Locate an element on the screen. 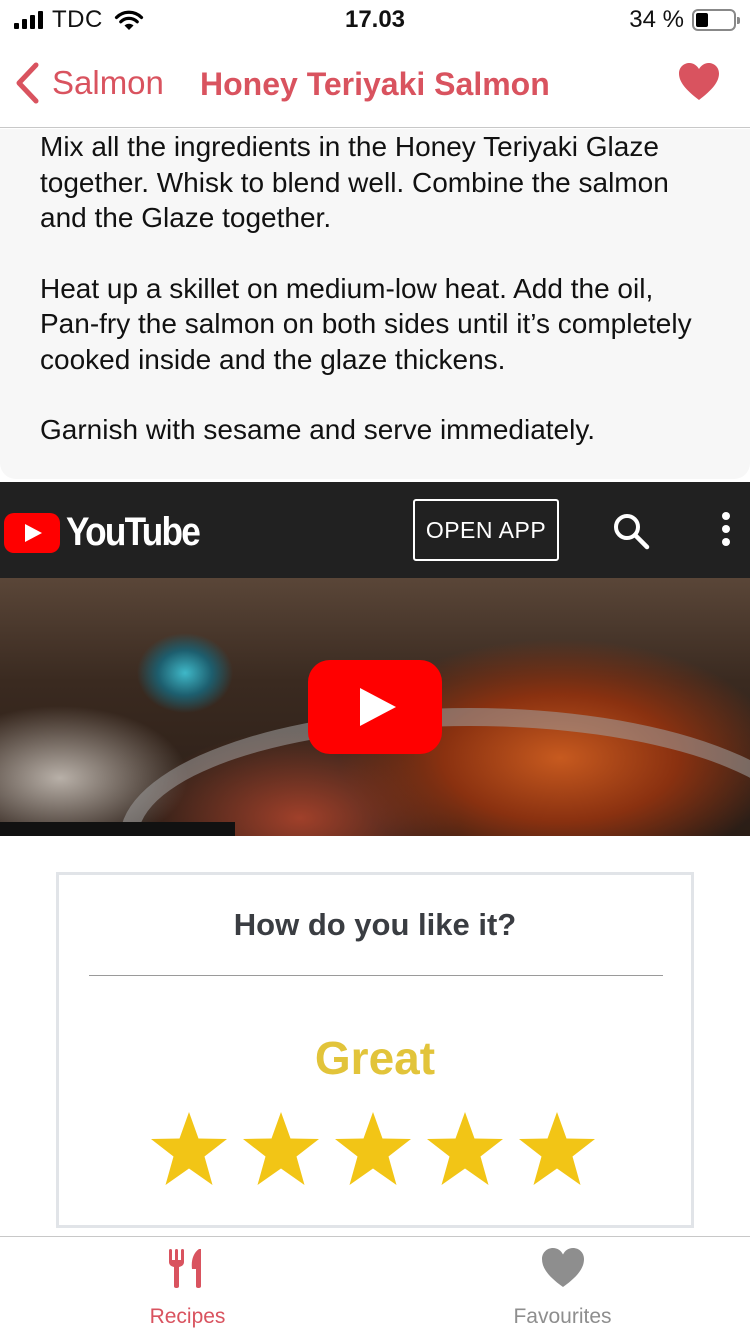  battery-icon is located at coordinates (716, 20).